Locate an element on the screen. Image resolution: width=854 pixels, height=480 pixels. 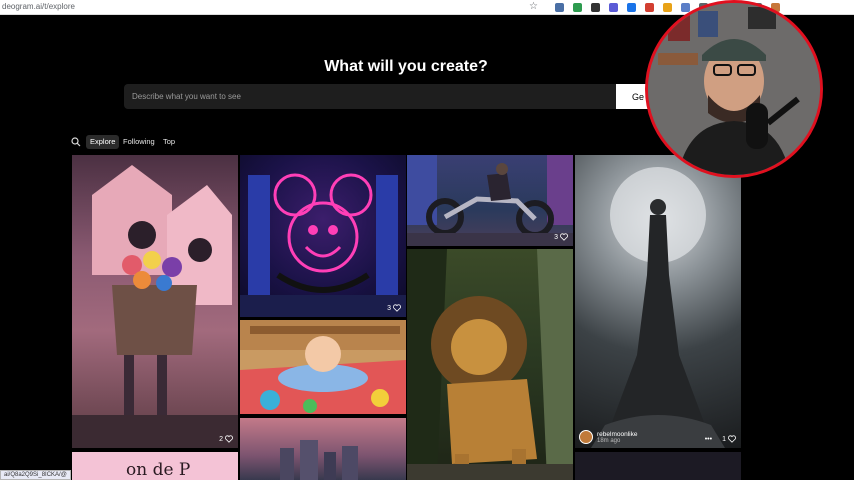
prompt-input: Describe what you want to see is located at coordinates (370, 96).